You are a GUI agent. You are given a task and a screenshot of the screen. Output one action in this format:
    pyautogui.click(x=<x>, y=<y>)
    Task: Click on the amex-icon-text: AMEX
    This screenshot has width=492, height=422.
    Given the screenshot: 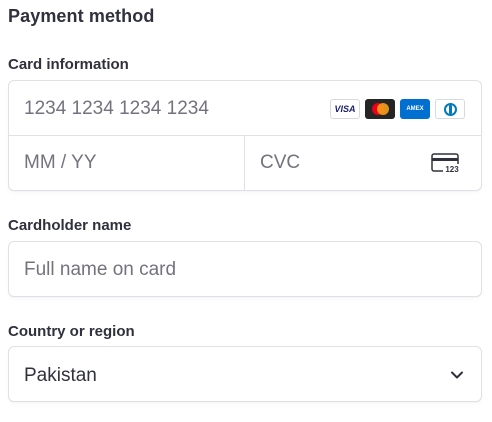 What is the action you would take?
    pyautogui.click(x=415, y=109)
    